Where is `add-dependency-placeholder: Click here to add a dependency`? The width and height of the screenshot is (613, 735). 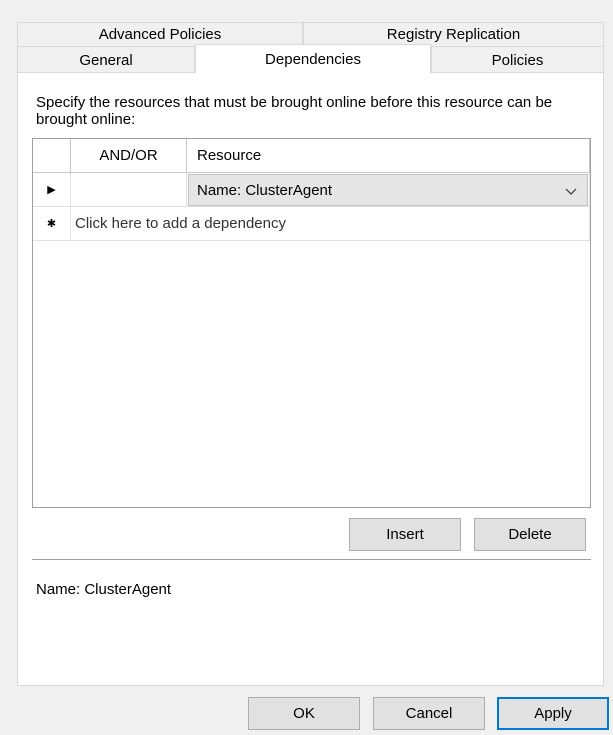
add-dependency-placeholder: Click here to add a dependency is located at coordinates (330, 224).